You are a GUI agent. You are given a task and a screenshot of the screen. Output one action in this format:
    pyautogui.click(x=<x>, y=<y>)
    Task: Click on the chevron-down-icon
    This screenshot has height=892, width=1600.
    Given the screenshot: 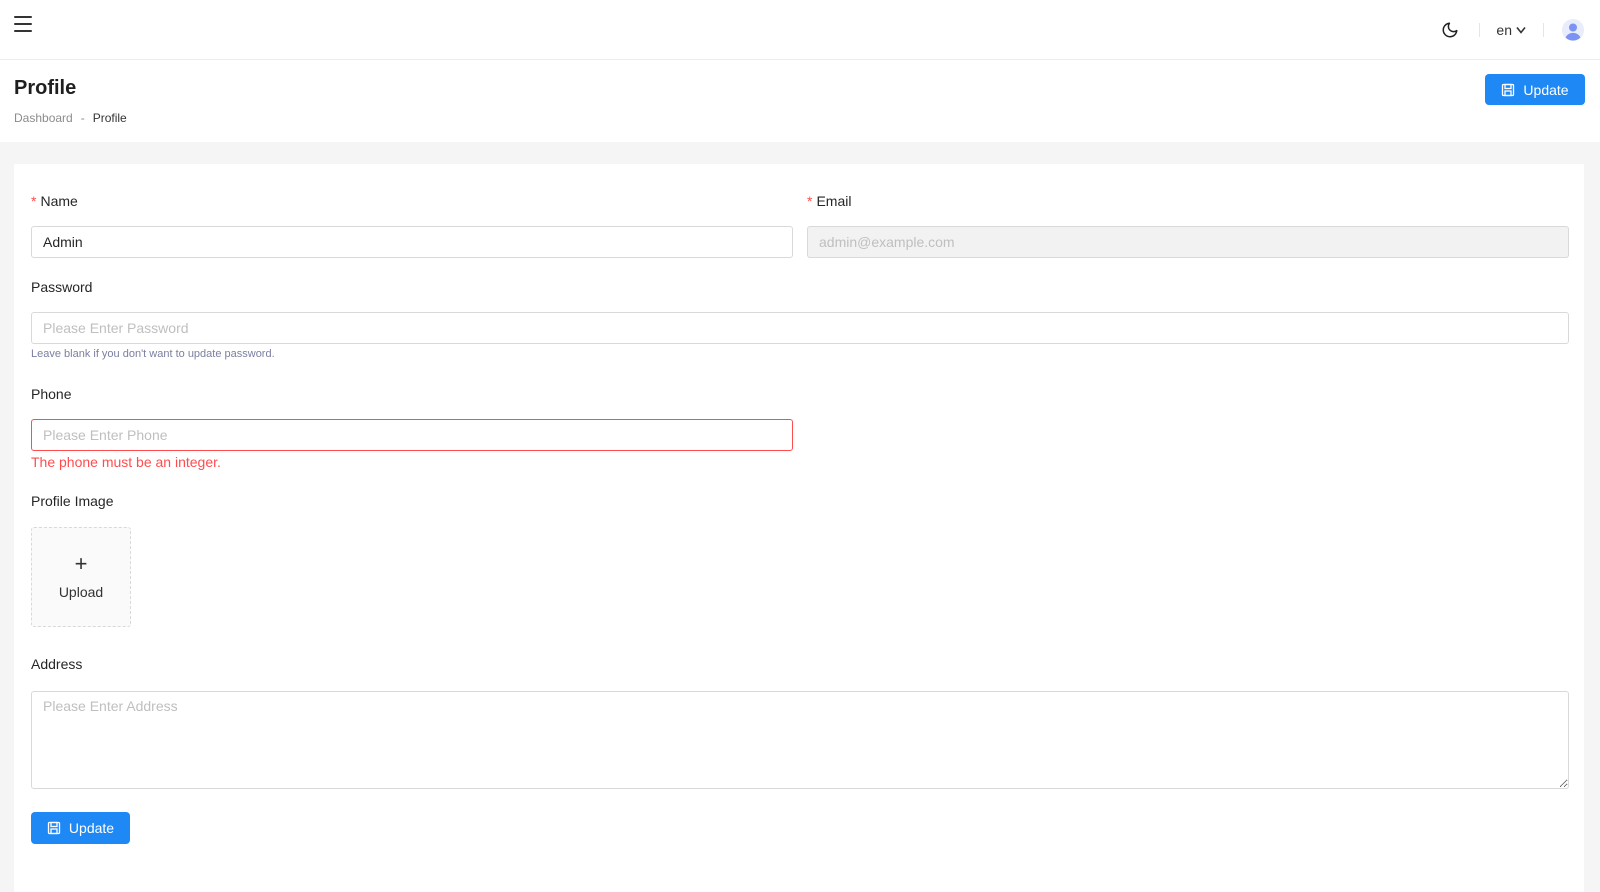 What is the action you would take?
    pyautogui.click(x=1521, y=30)
    